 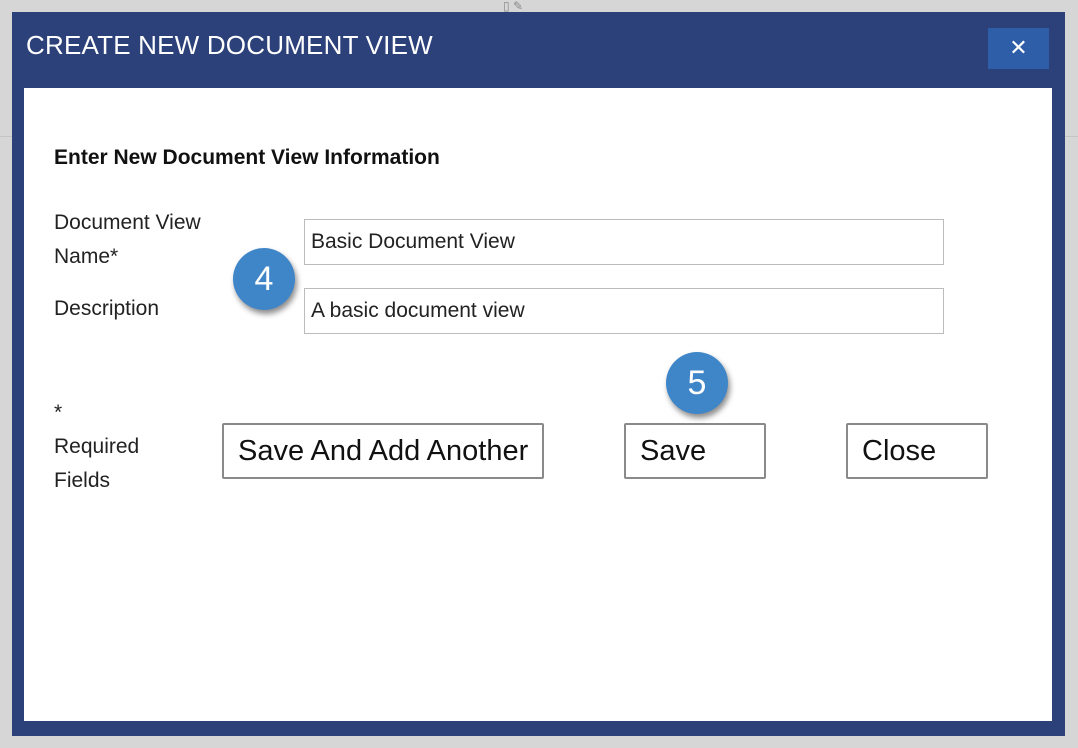 I want to click on form-heading: Enter New Document View Information, so click(x=247, y=157).